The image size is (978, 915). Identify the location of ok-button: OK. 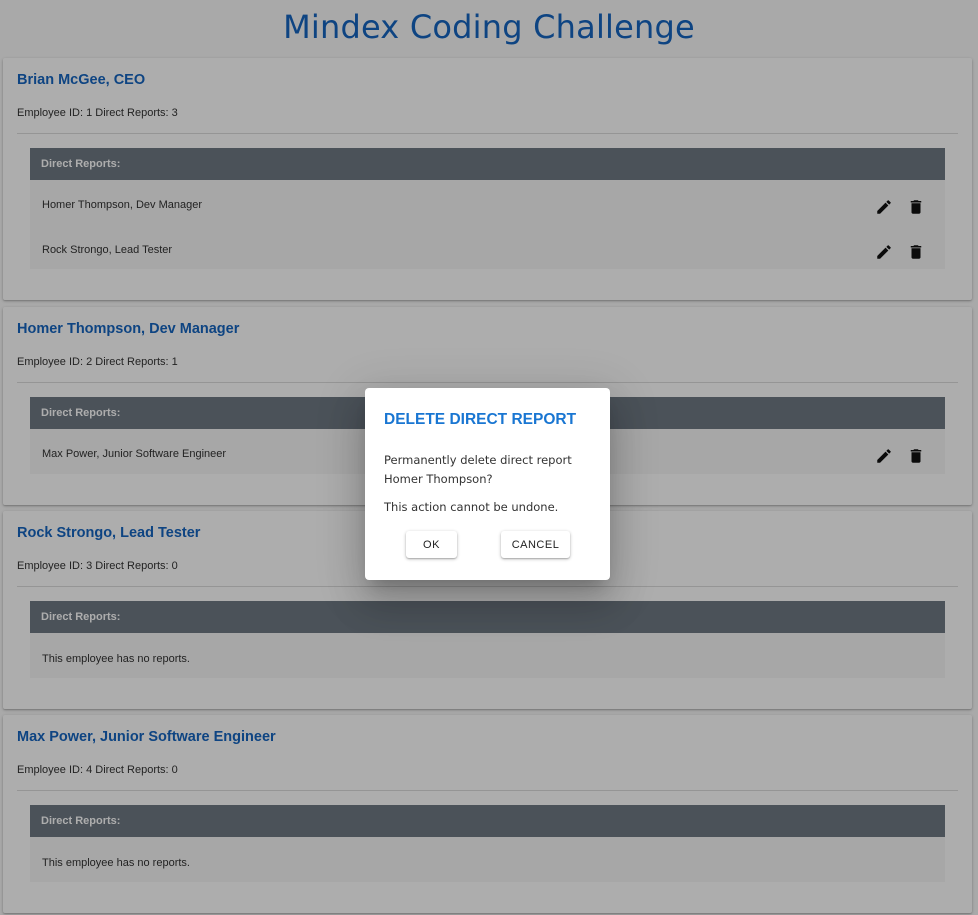
(431, 544).